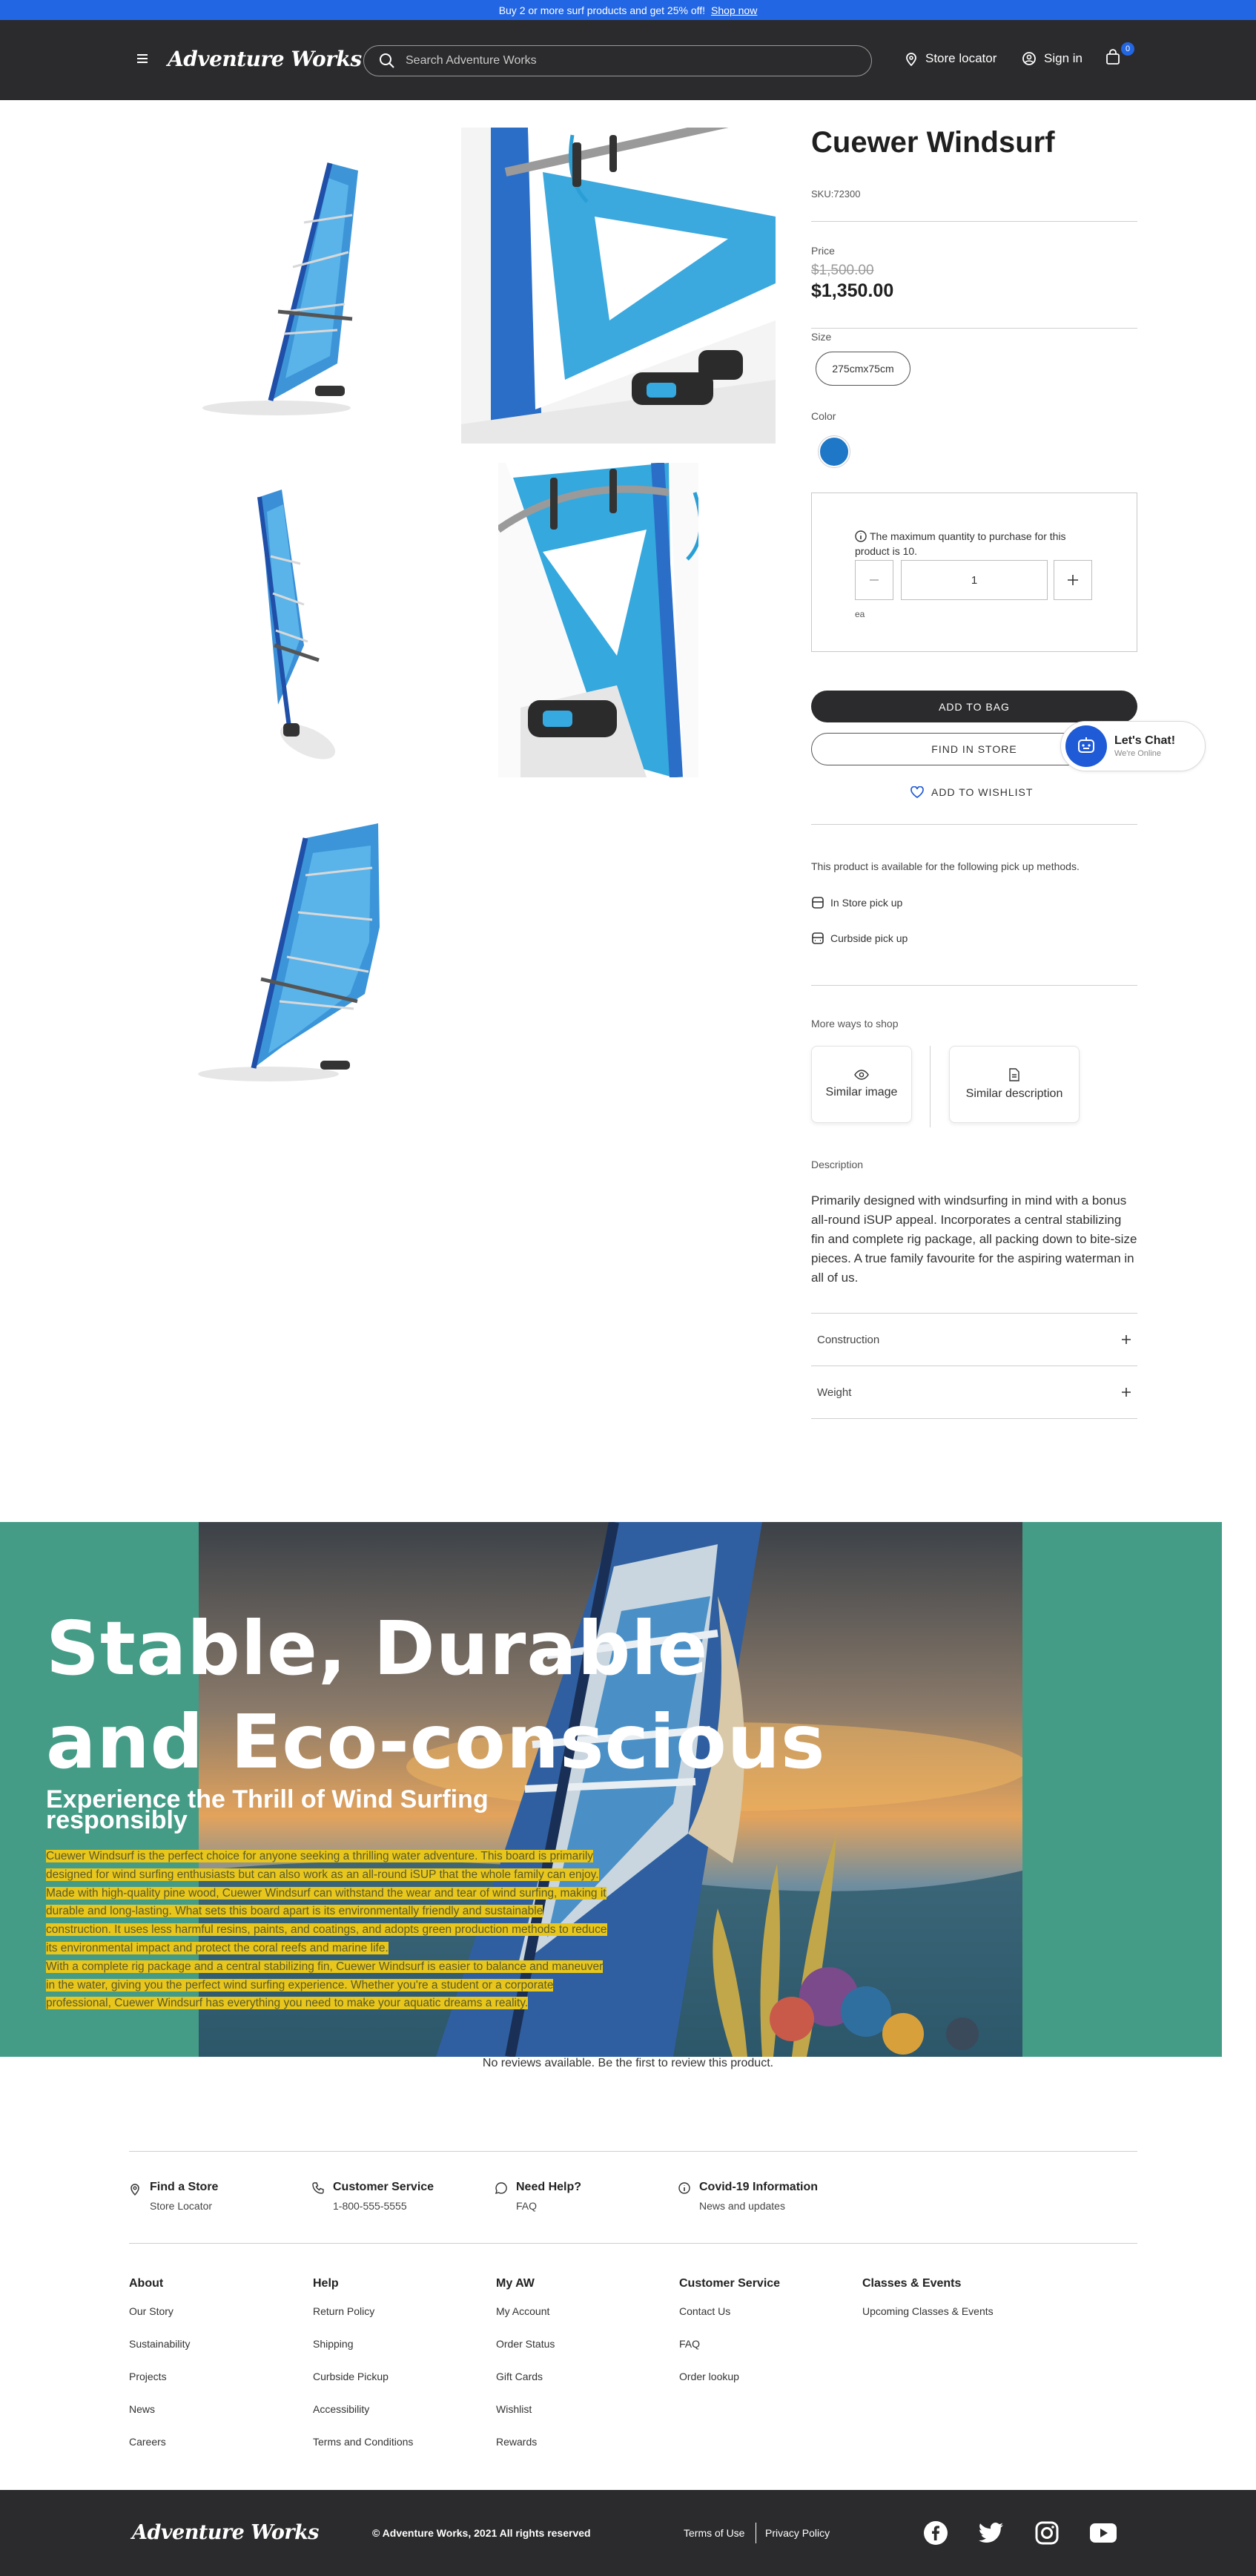 Image resolution: width=1256 pixels, height=2576 pixels. Describe the element at coordinates (525, 2420) in the screenshot. I see `footer-link: Wishlist` at that location.